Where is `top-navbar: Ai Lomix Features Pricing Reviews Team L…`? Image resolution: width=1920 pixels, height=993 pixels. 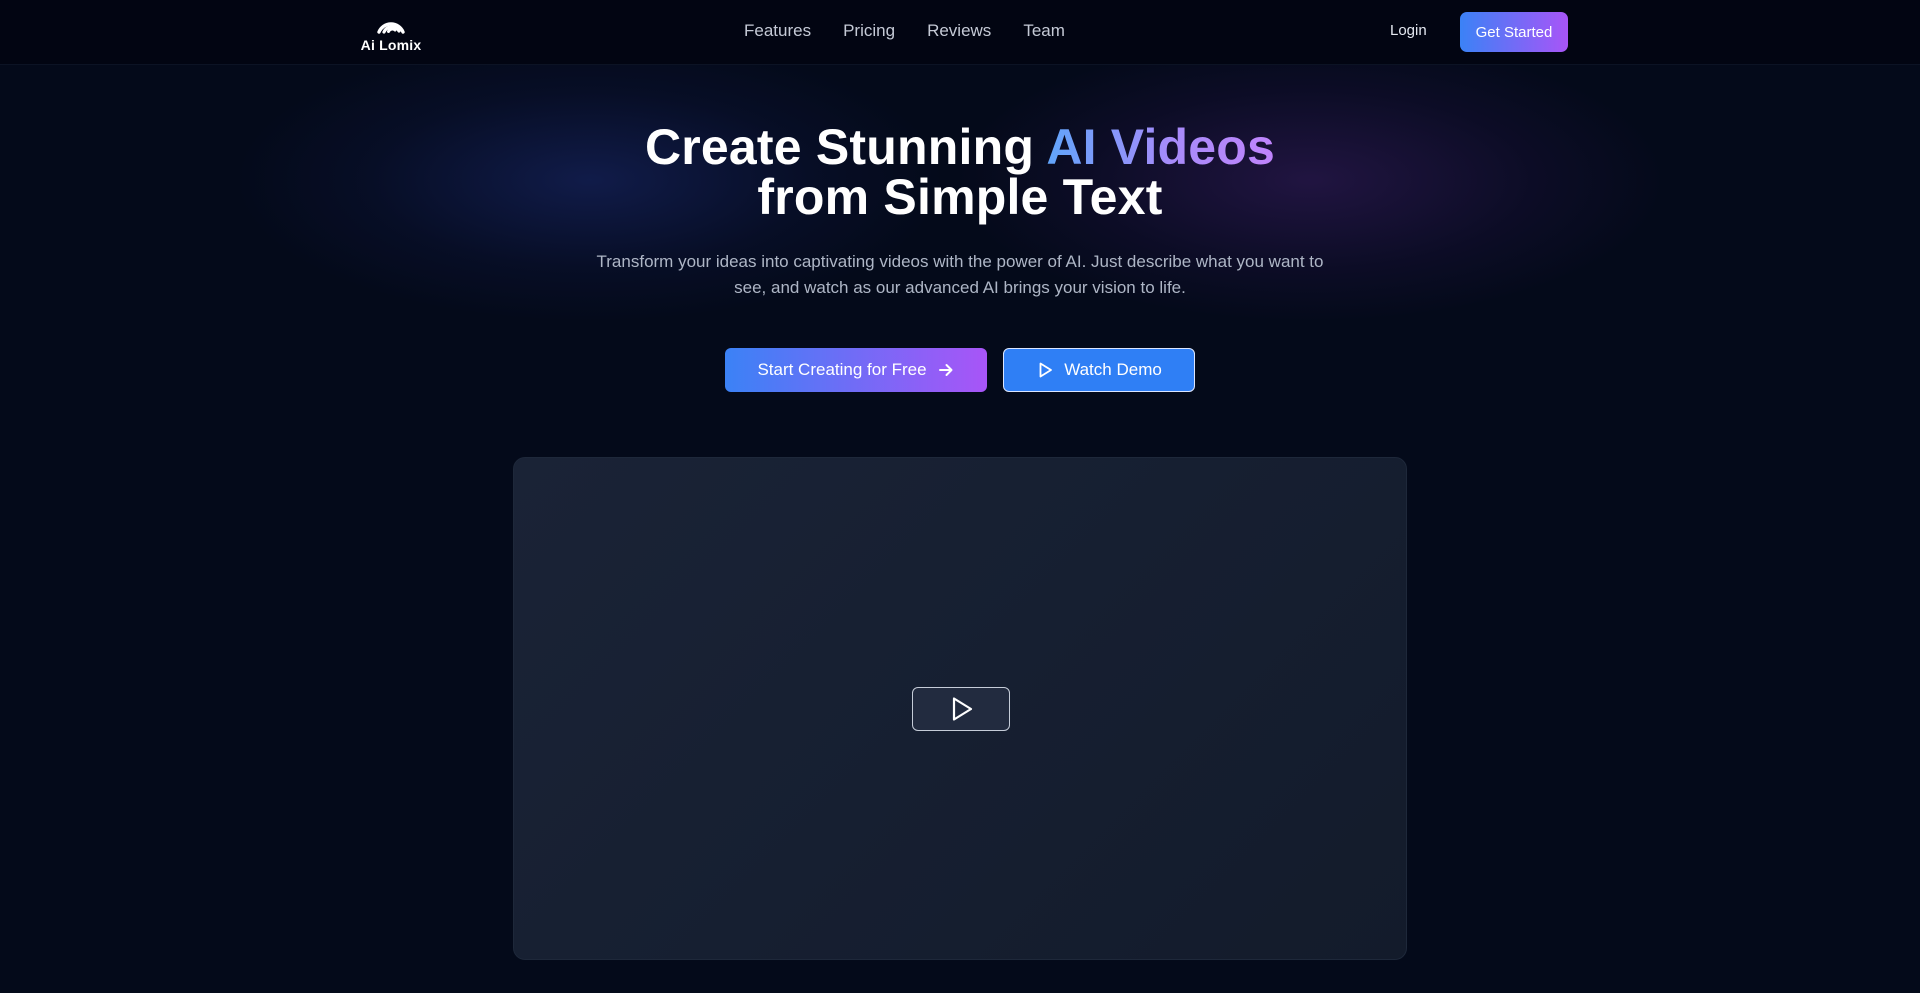
top-navbar: Ai Lomix Features Pricing Reviews Team L… is located at coordinates (960, 32).